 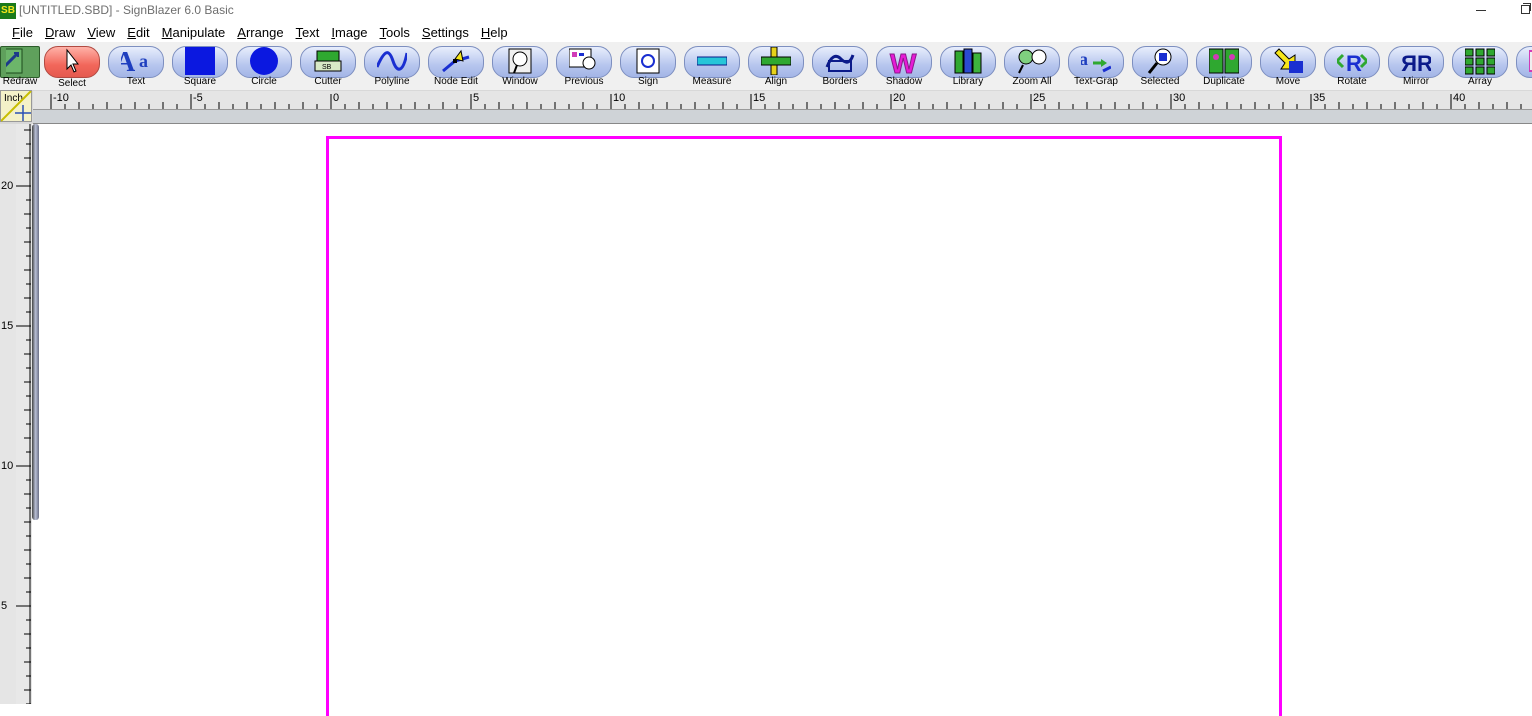 I want to click on redraw-icon, so click(x=14, y=61).